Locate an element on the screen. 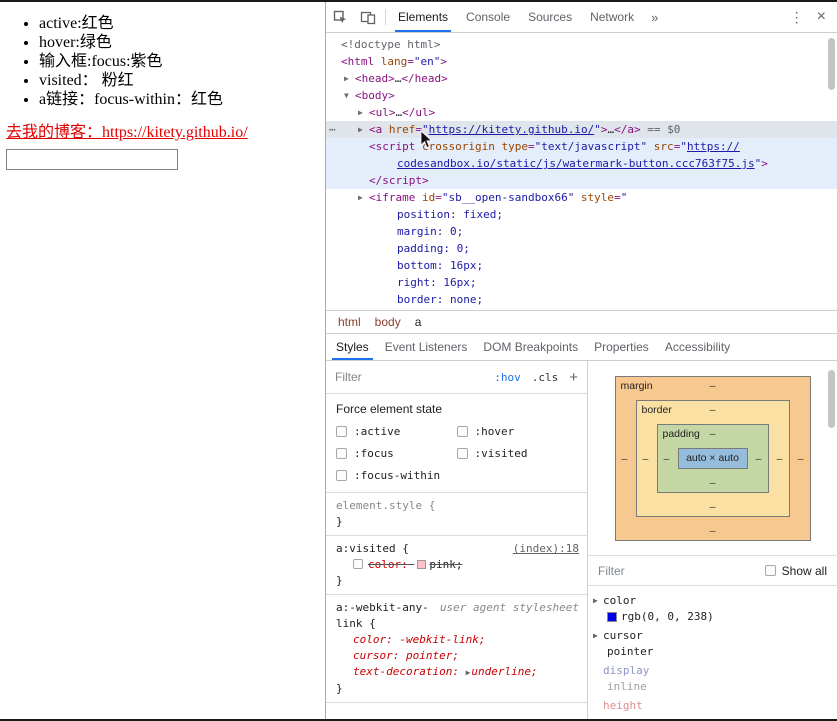  stylesheet-source-link: (index):18 is located at coordinates (546, 549).